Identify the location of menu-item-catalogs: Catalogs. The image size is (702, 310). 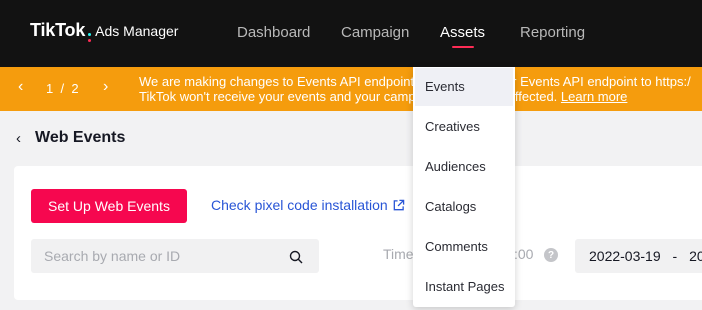
(464, 207).